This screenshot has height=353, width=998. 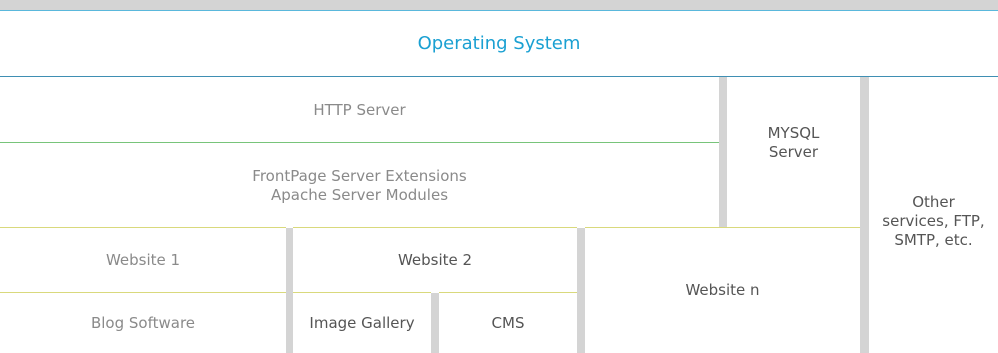 I want to click on website-1-block: Website 1, so click(x=143, y=260).